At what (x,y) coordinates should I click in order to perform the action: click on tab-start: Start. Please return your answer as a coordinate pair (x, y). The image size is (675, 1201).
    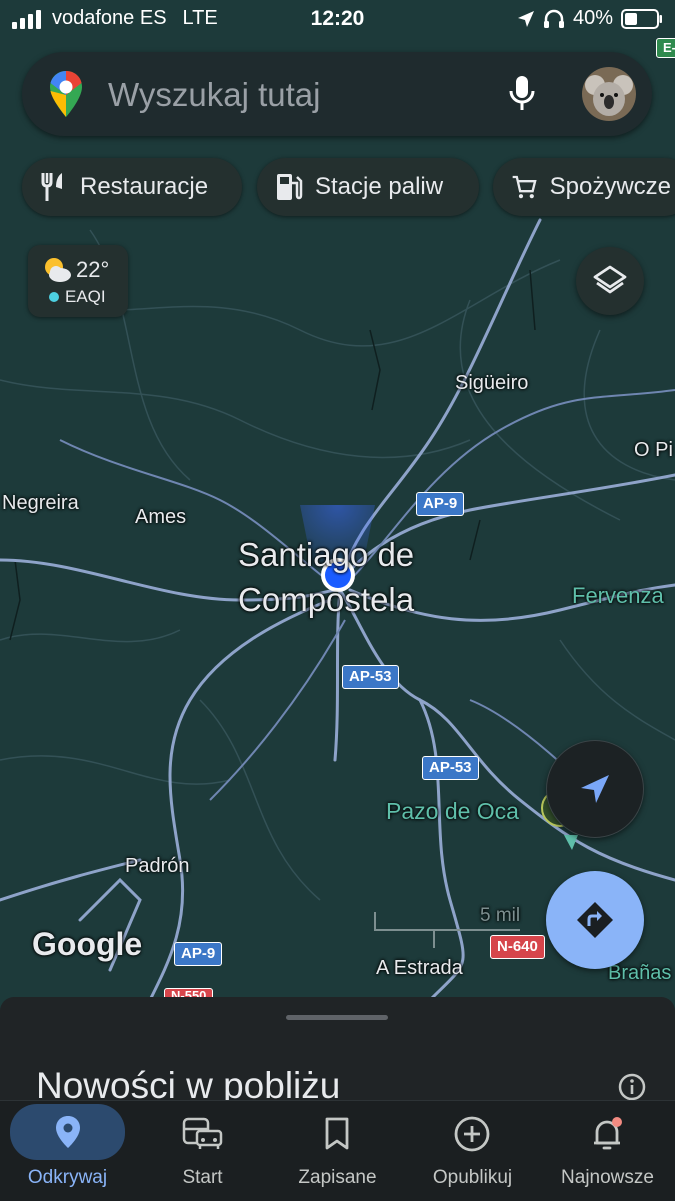
    Looking at the image, I should click on (202, 1151).